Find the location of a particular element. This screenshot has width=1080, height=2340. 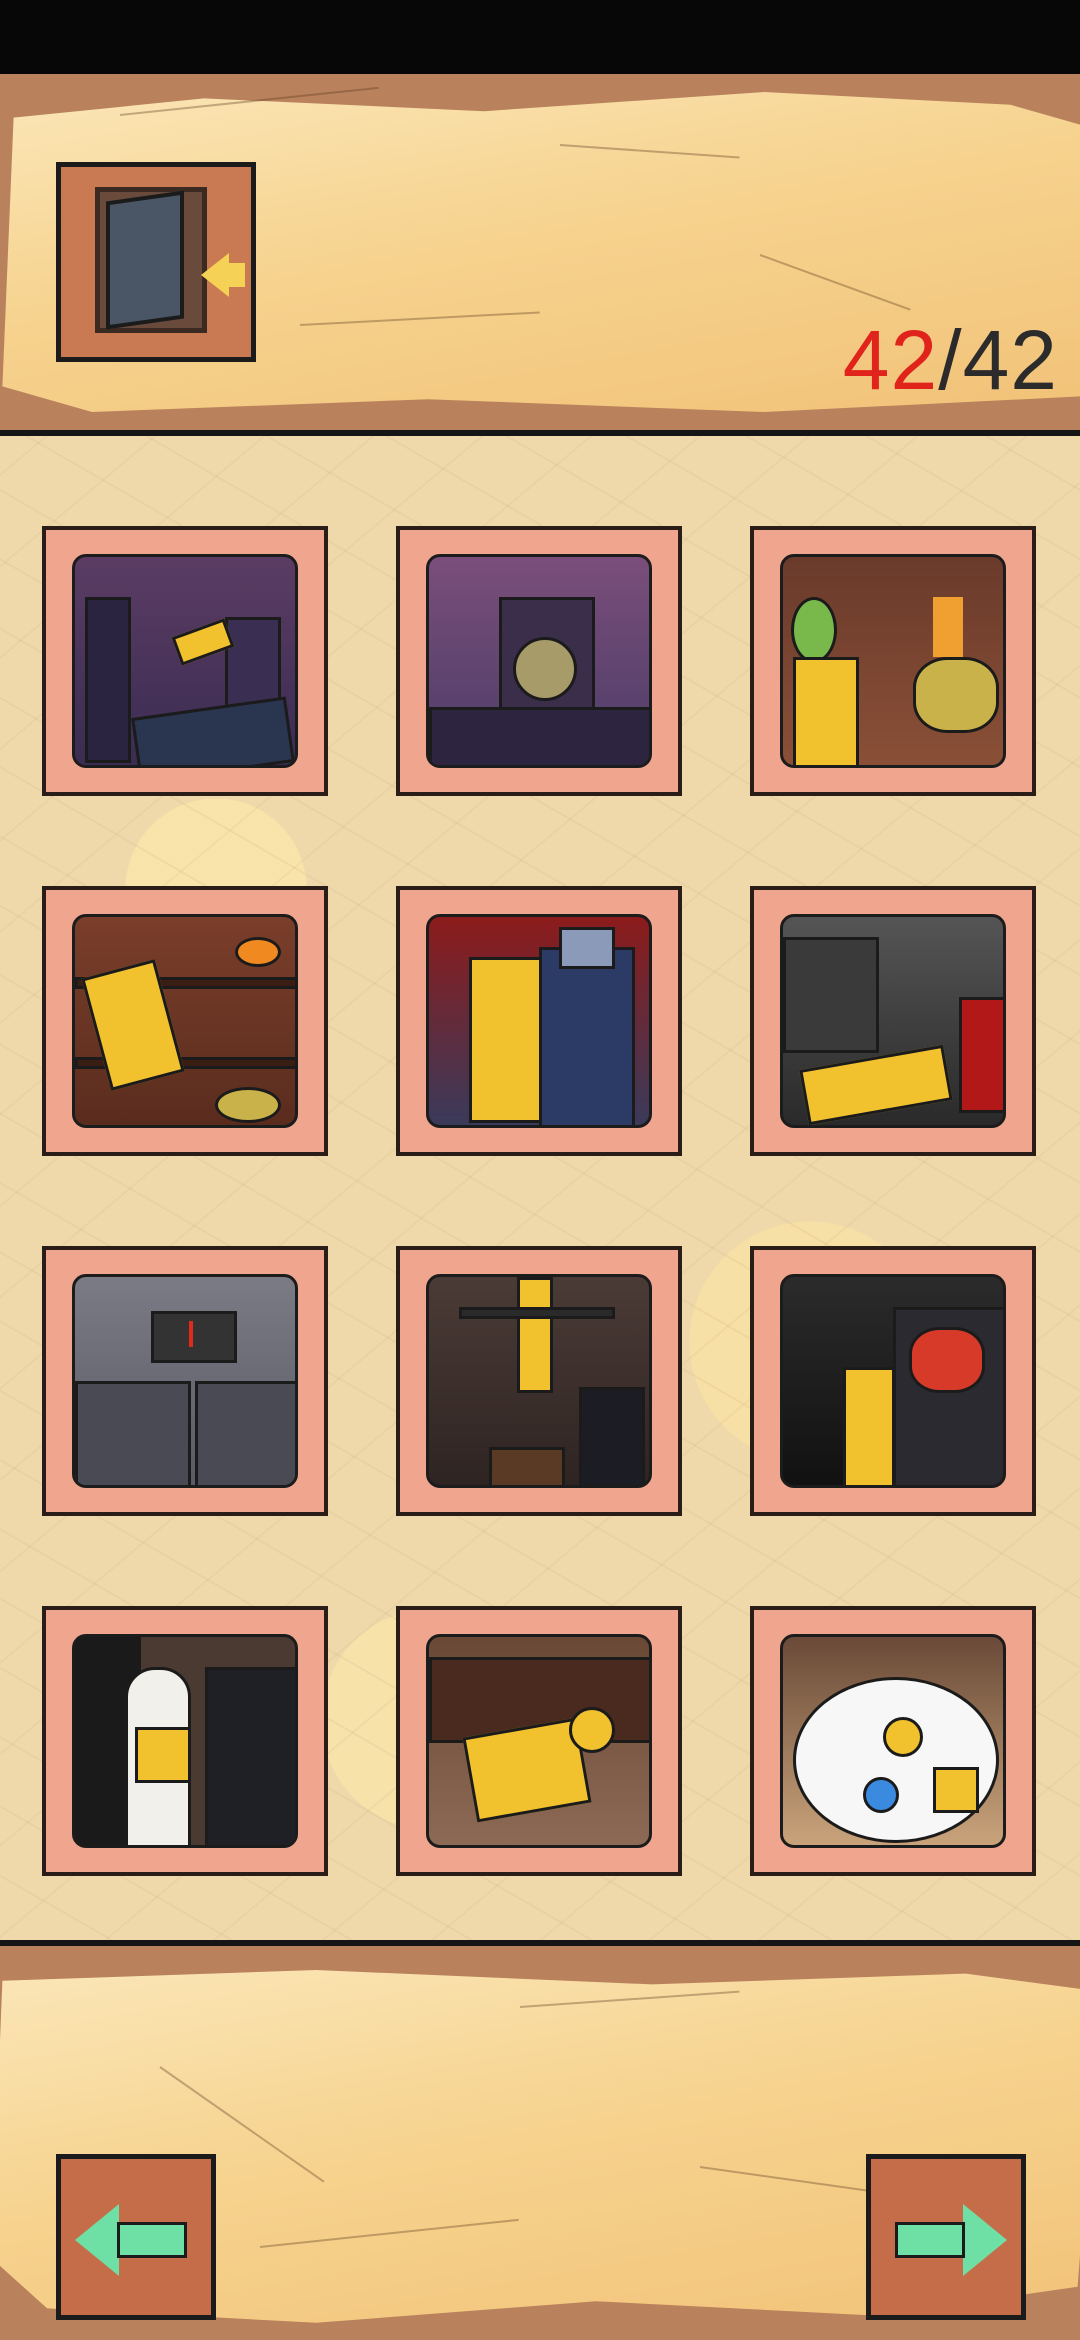

scene-angry-guard is located at coordinates (893, 1381).